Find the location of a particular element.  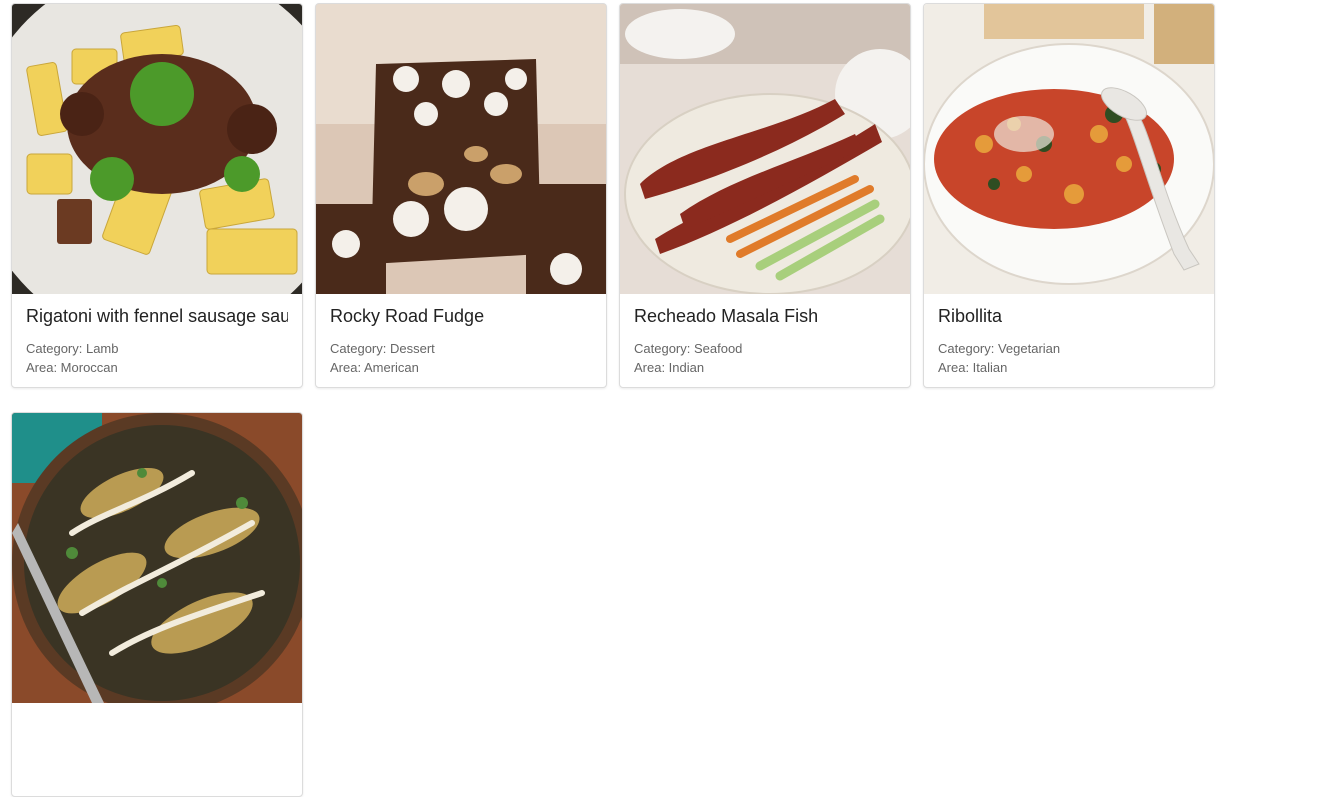

recipe-category: Category: Vegetarian is located at coordinates (999, 348).